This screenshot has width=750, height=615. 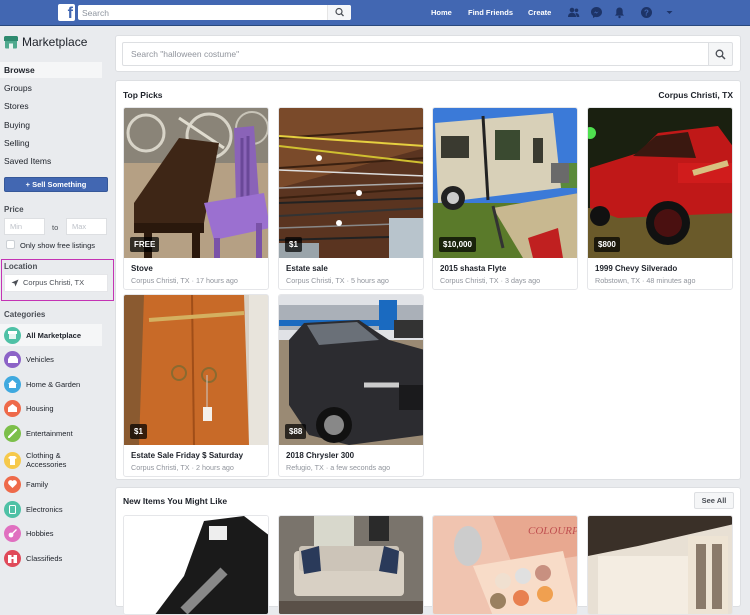 What do you see at coordinates (53, 384) in the screenshot?
I see `category-label: Home & Garden` at bounding box center [53, 384].